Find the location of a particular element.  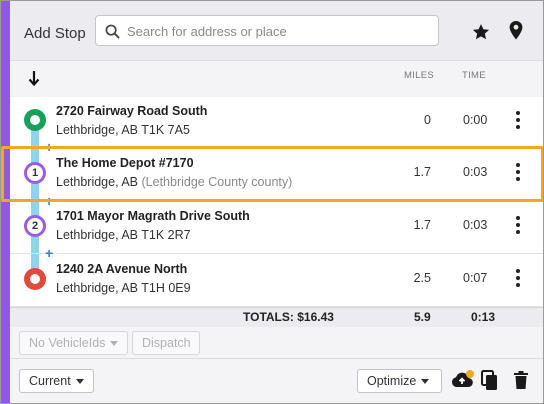

totals-row: TOTALS: $16.43 5.9 0:13 is located at coordinates (276, 317).